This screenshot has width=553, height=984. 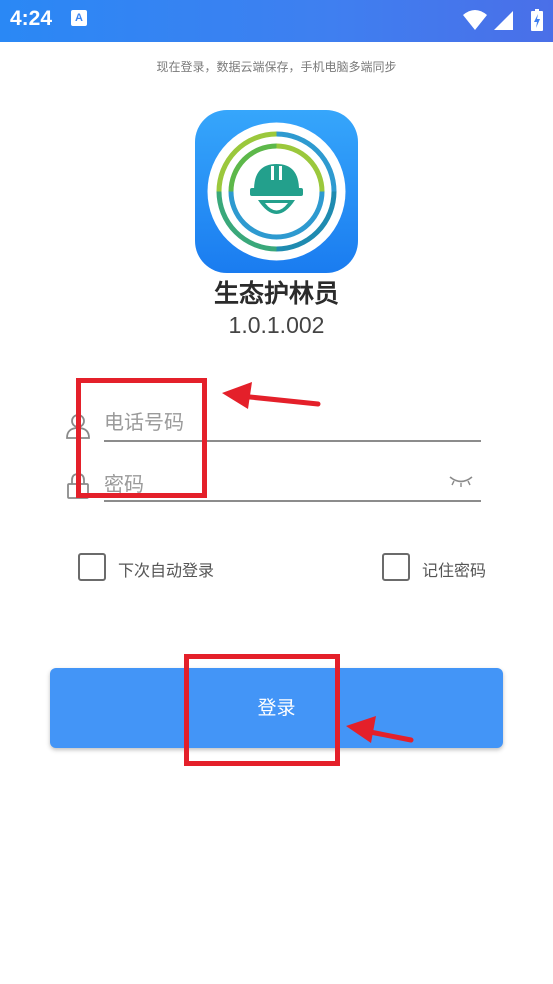 I want to click on annotation-arrow-phone, so click(x=271, y=395).